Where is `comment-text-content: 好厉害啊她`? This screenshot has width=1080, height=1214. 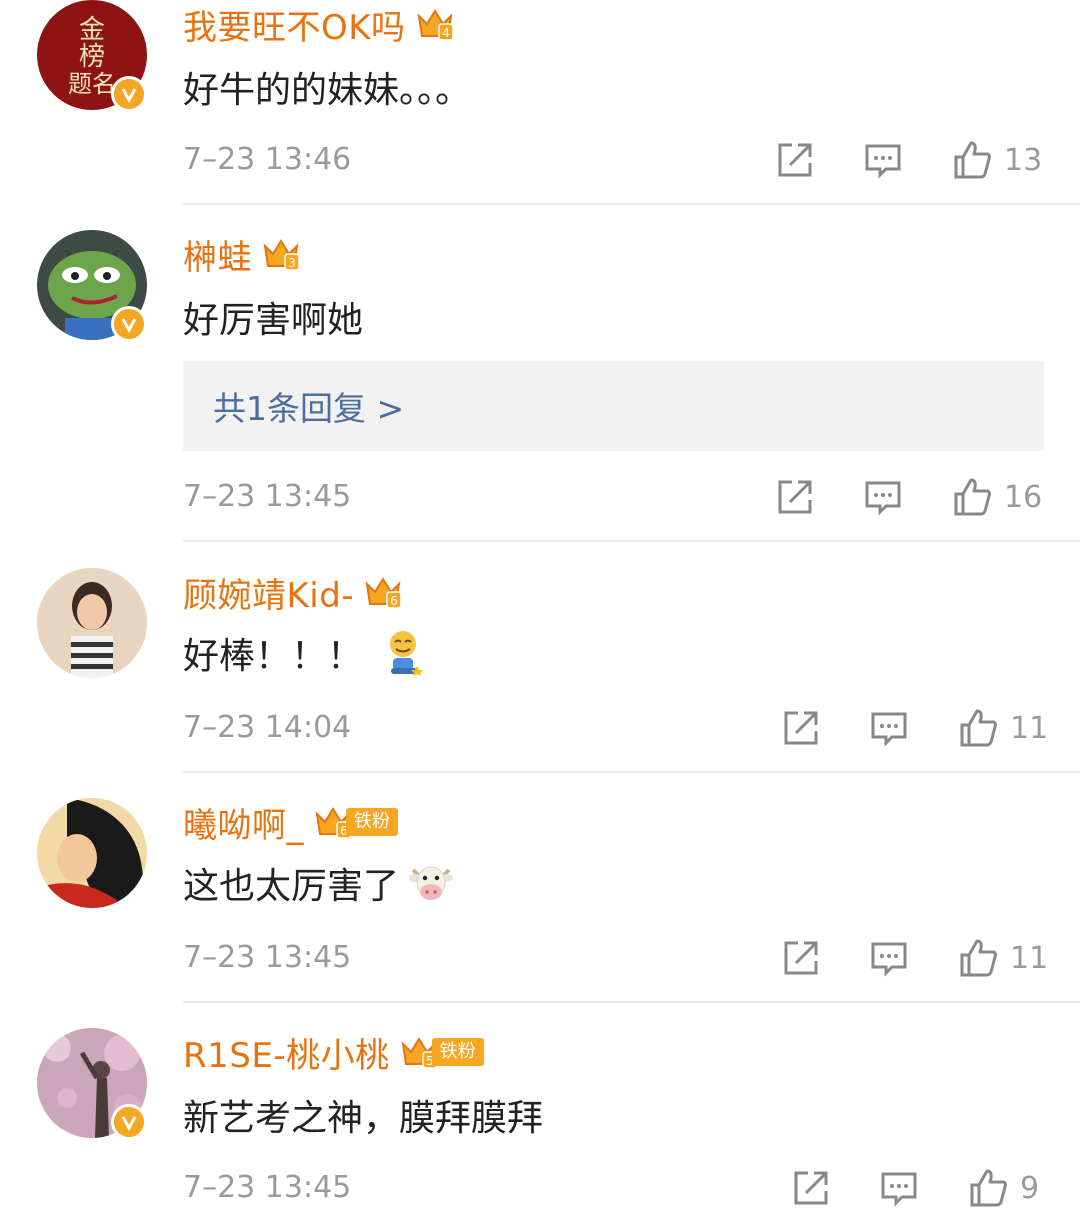
comment-text-content: 好厉害啊她 is located at coordinates (273, 320).